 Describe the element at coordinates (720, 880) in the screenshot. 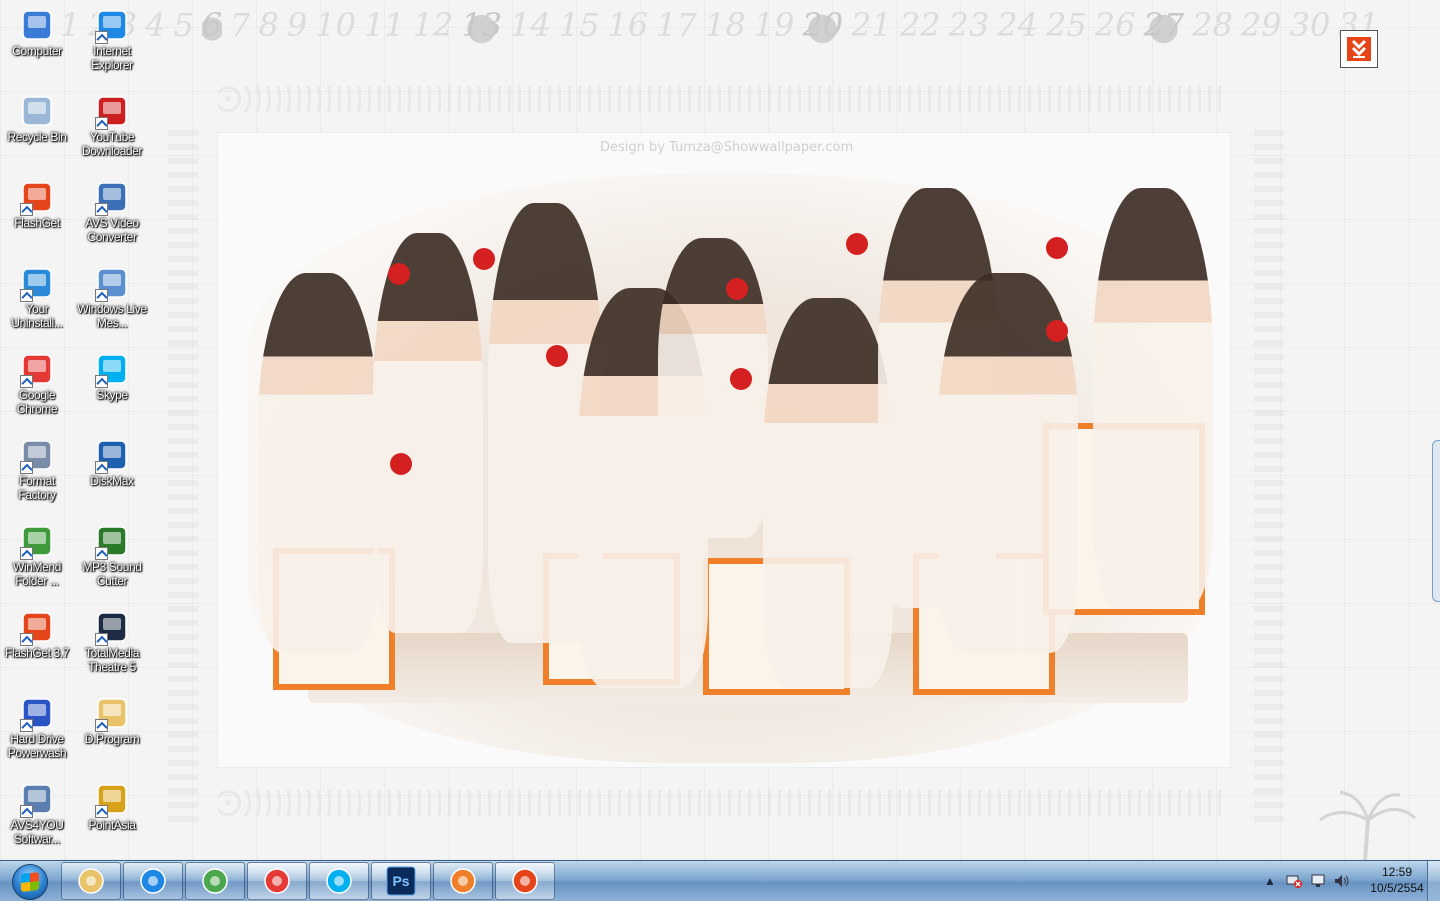

I see `taskbar: Ps ▲ 12:59 10/5/2554` at that location.